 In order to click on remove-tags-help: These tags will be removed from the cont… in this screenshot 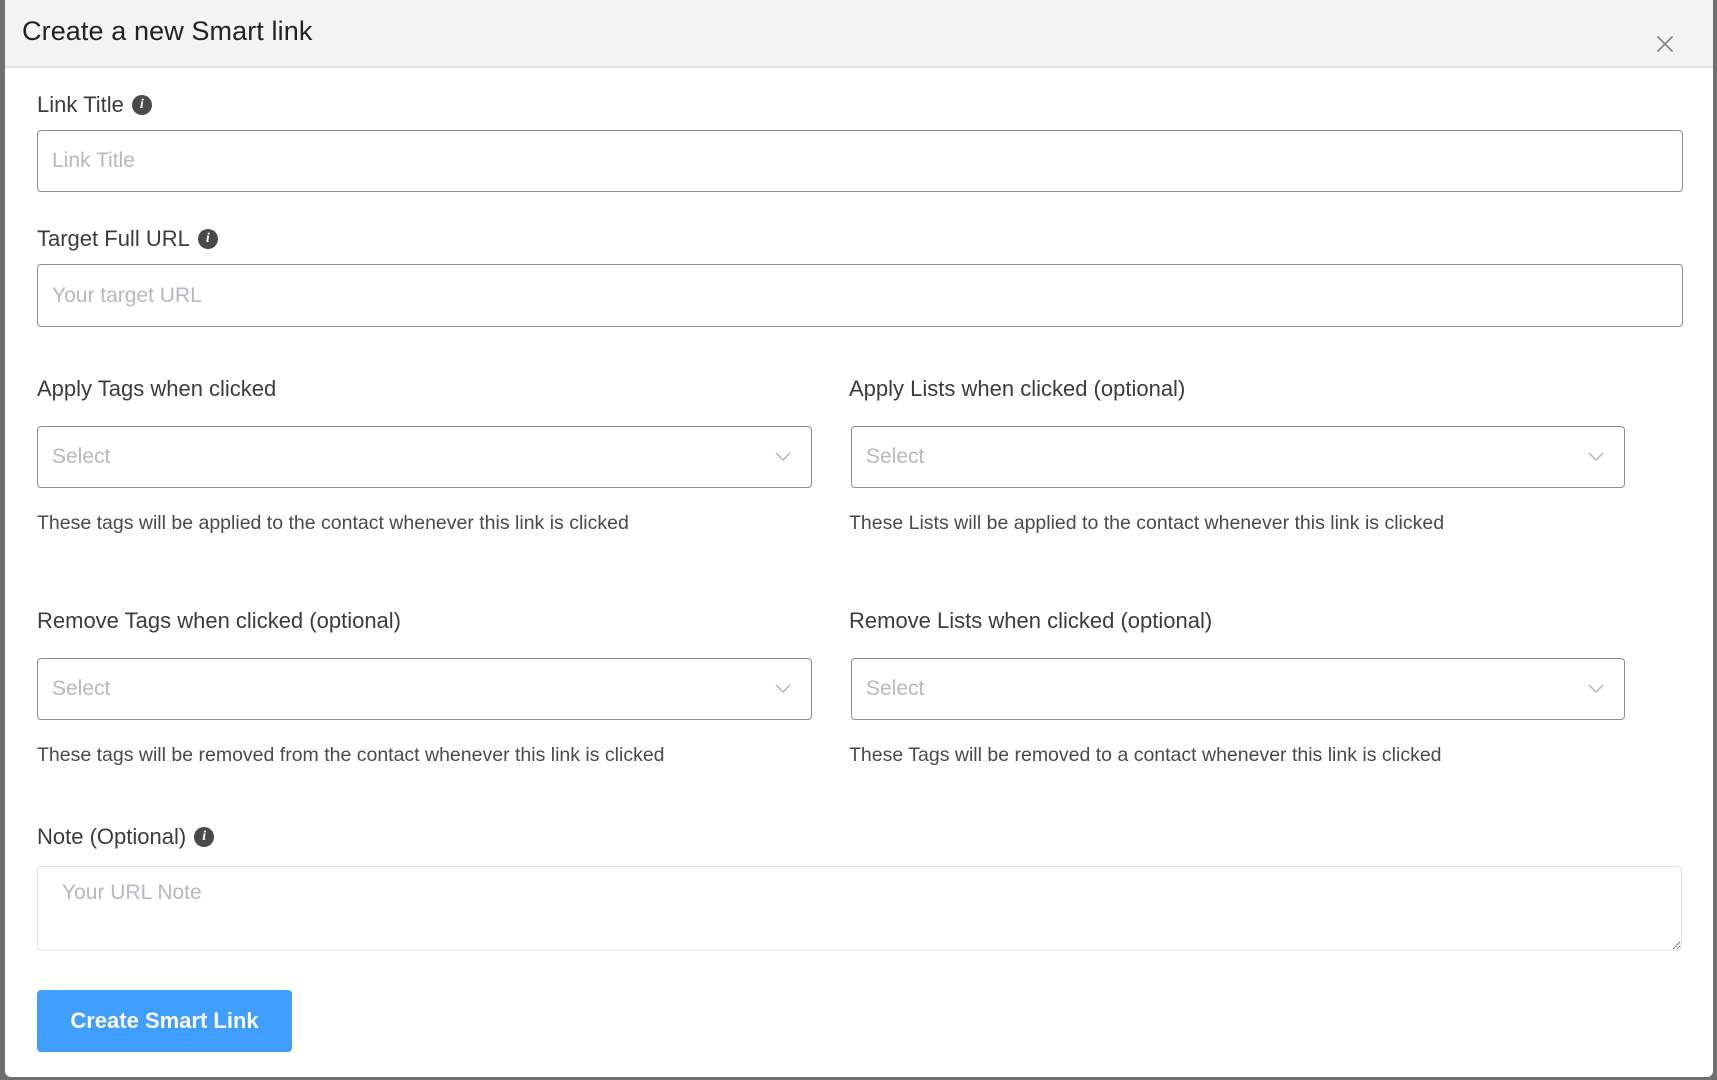, I will do `click(351, 755)`.